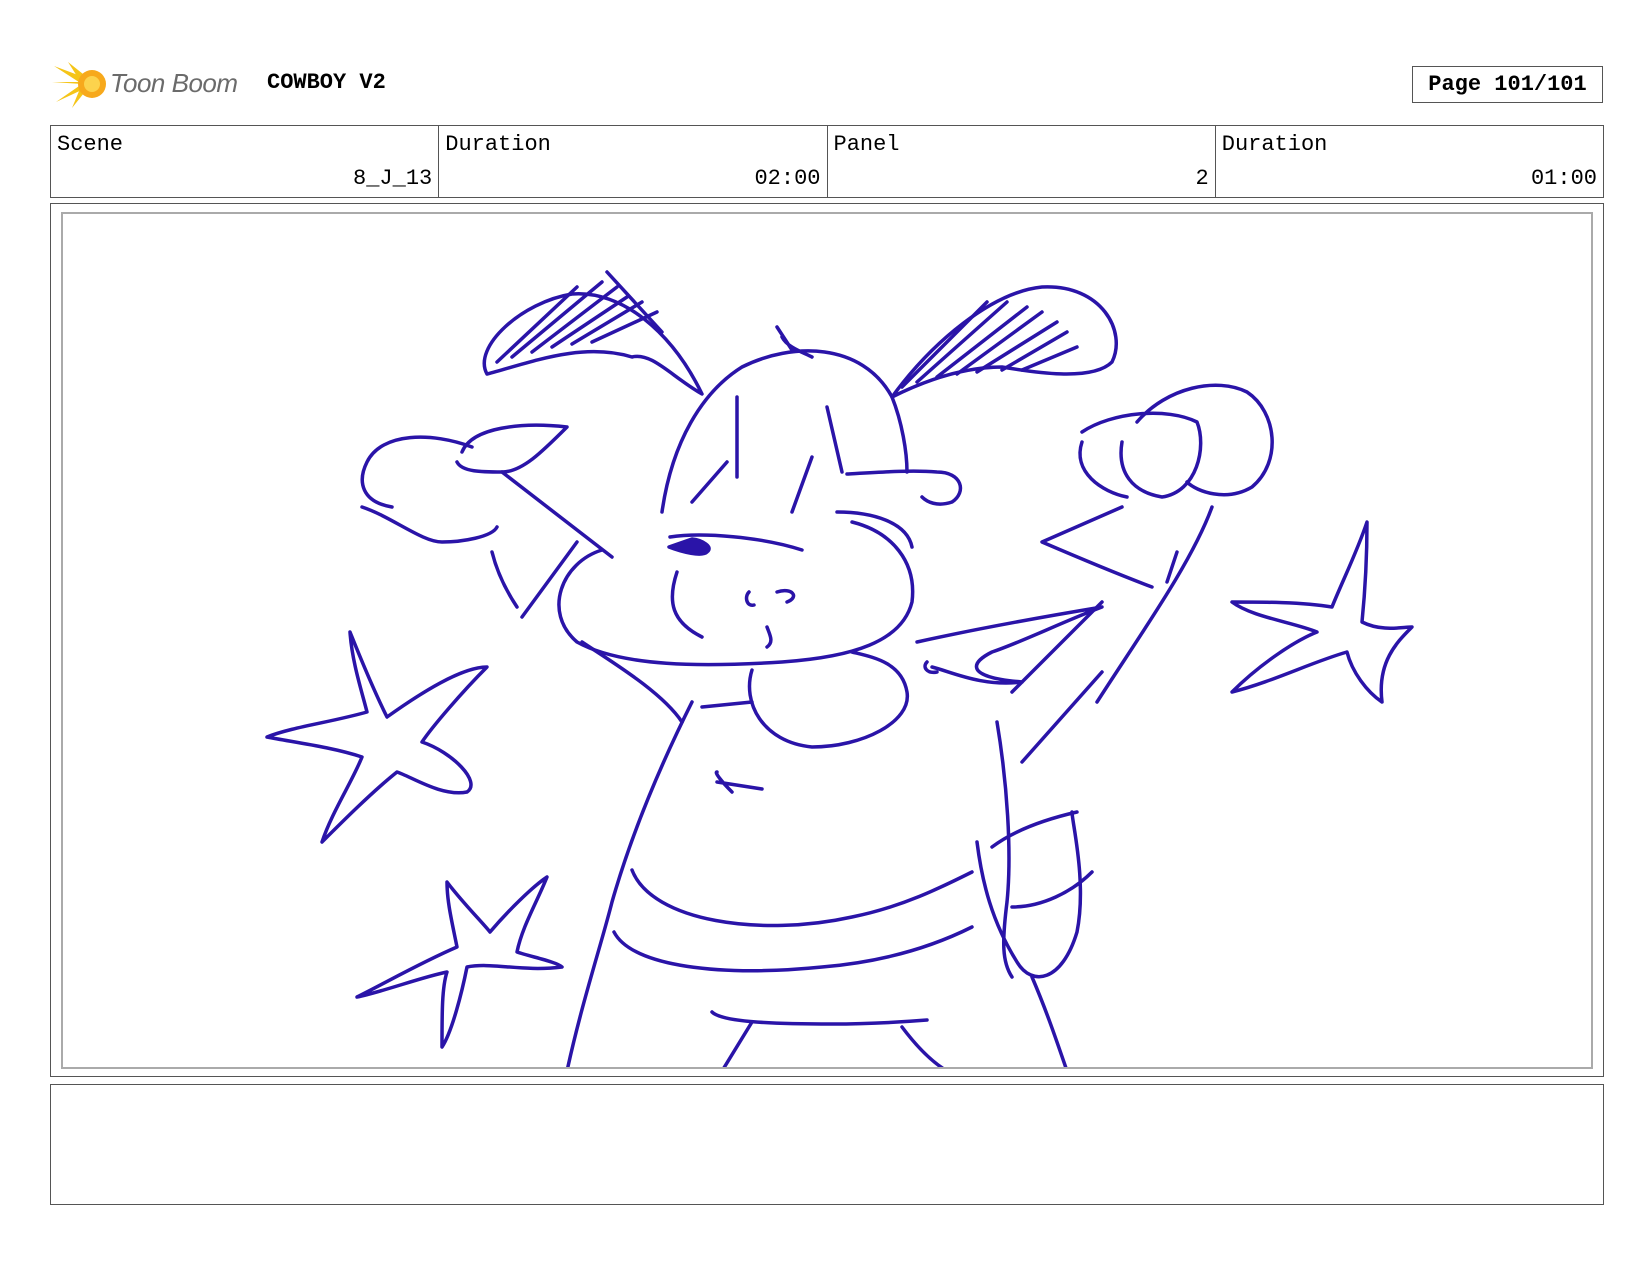 This screenshot has height=1275, width=1650. What do you see at coordinates (326, 82) in the screenshot?
I see `project-title: COWBOY V2` at bounding box center [326, 82].